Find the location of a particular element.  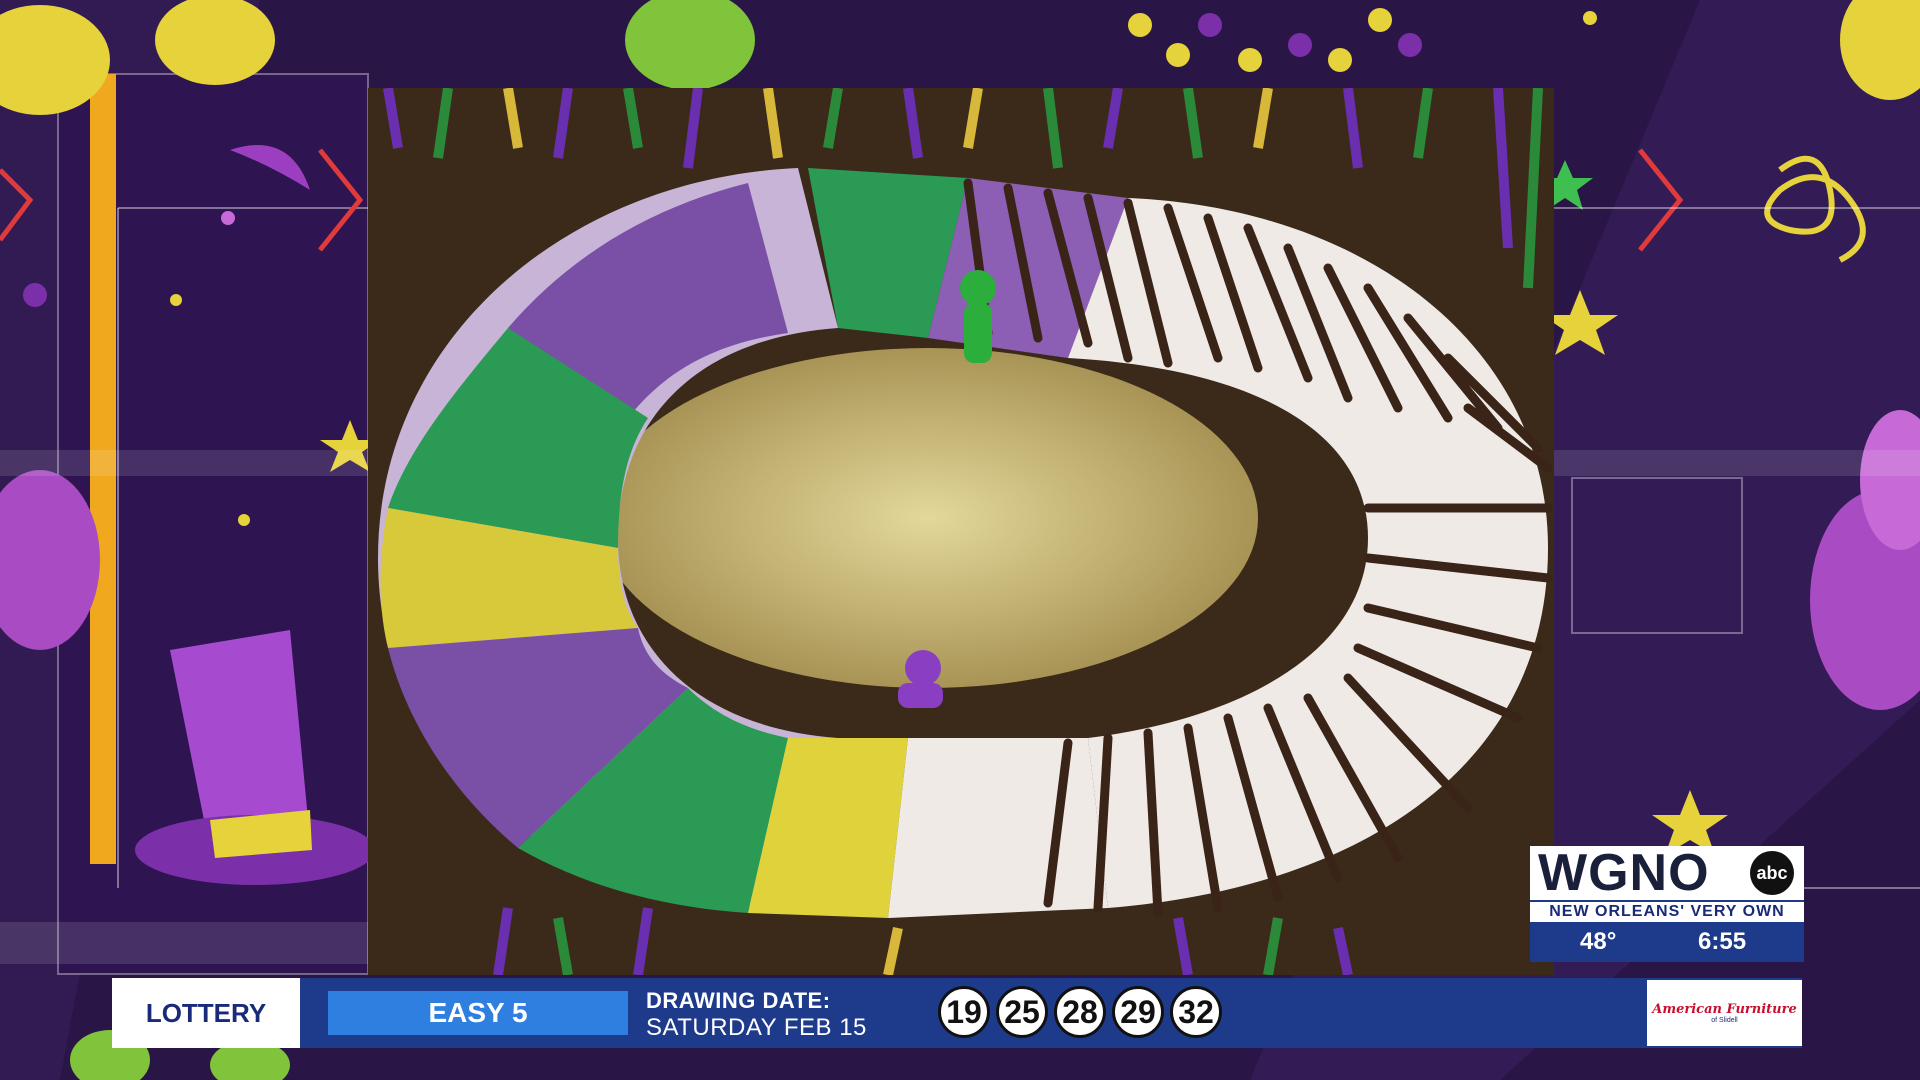

lottery-label: LOTTERY is located at coordinates (206, 1013).